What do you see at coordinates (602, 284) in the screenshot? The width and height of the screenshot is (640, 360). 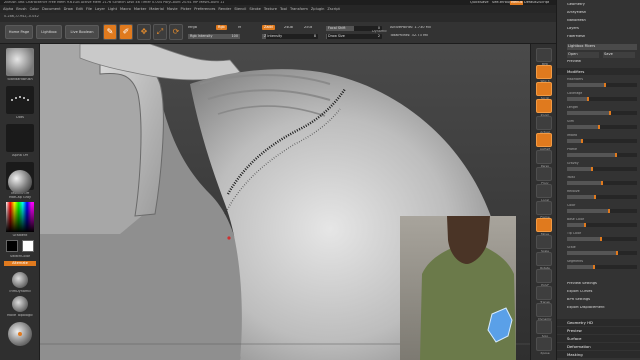 I see `tray-item-preview-settings: Preview Settings` at bounding box center [602, 284].